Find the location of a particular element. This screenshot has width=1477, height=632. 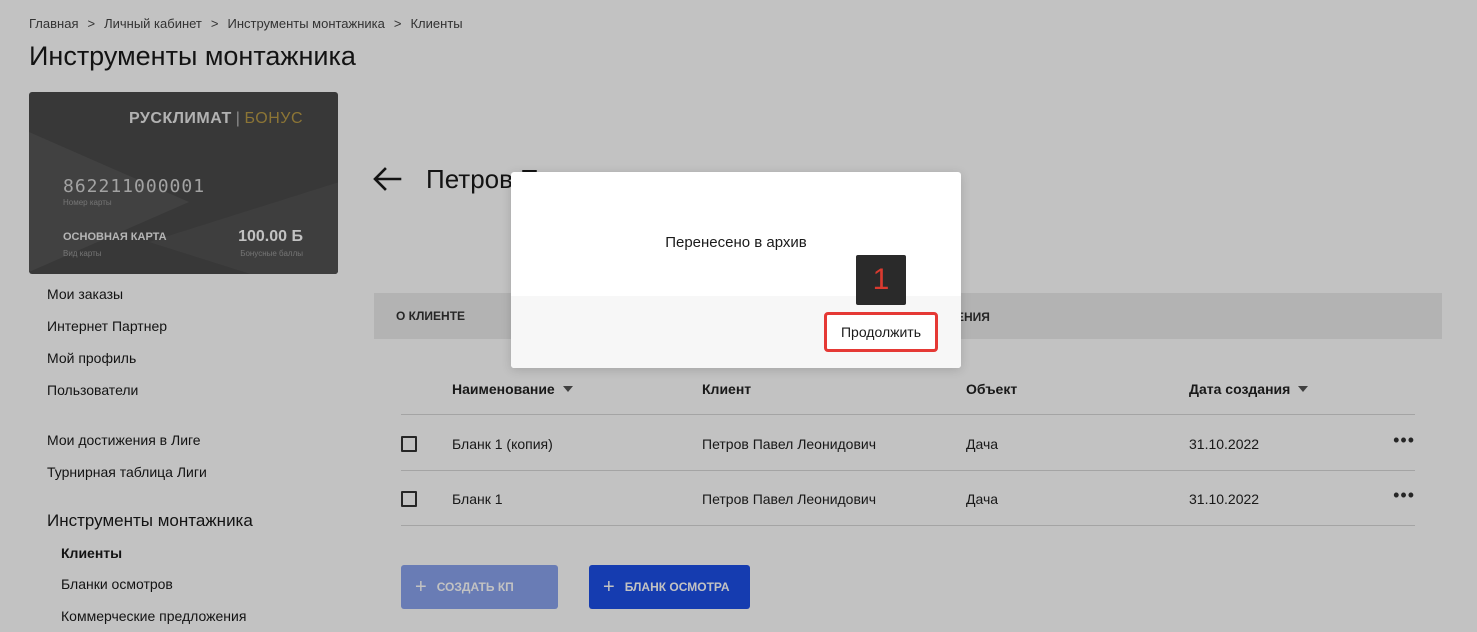

step-marker: 1 is located at coordinates (881, 280).